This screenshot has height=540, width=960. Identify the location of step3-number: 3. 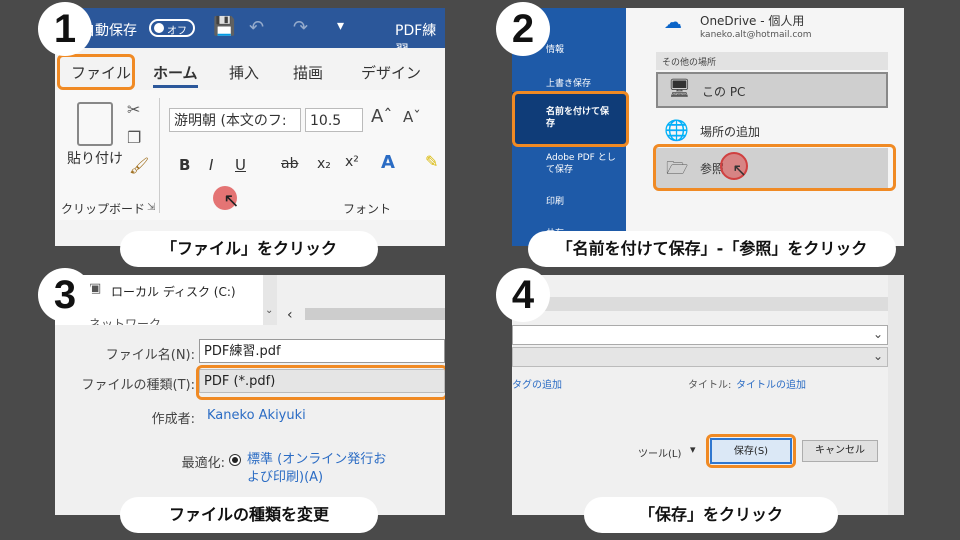
(65, 295).